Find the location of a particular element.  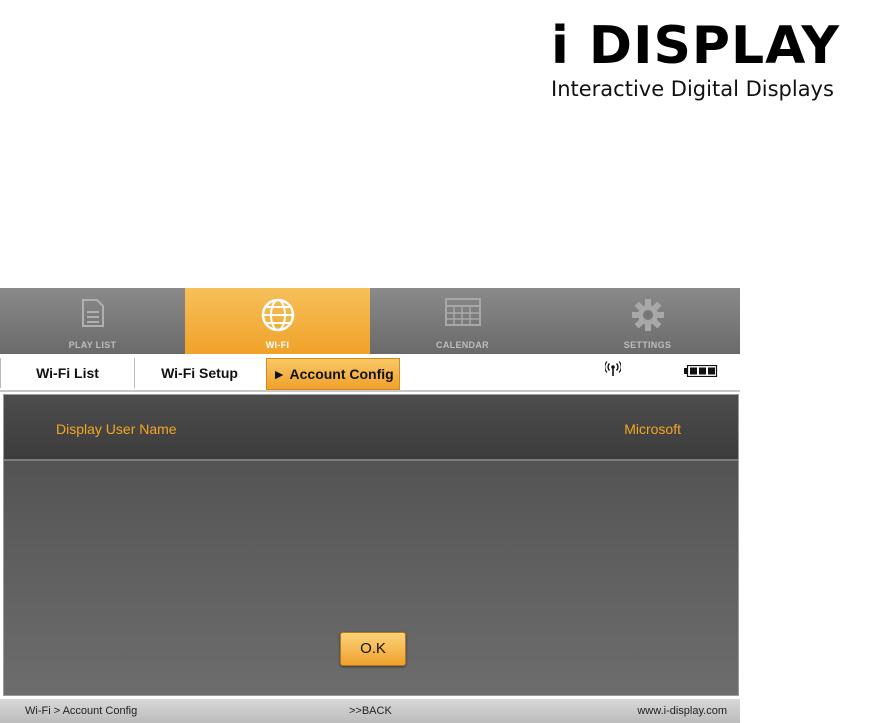

gear-icon is located at coordinates (647, 315).